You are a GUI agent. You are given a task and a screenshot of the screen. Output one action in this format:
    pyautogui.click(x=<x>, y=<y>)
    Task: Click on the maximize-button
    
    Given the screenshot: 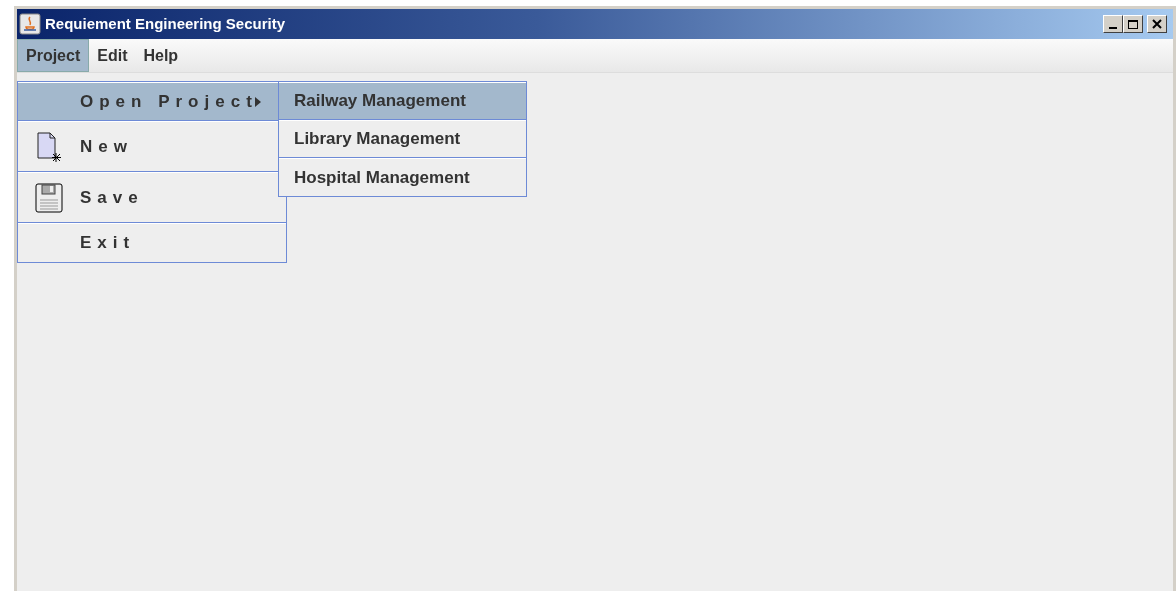 What is the action you would take?
    pyautogui.click(x=1133, y=24)
    